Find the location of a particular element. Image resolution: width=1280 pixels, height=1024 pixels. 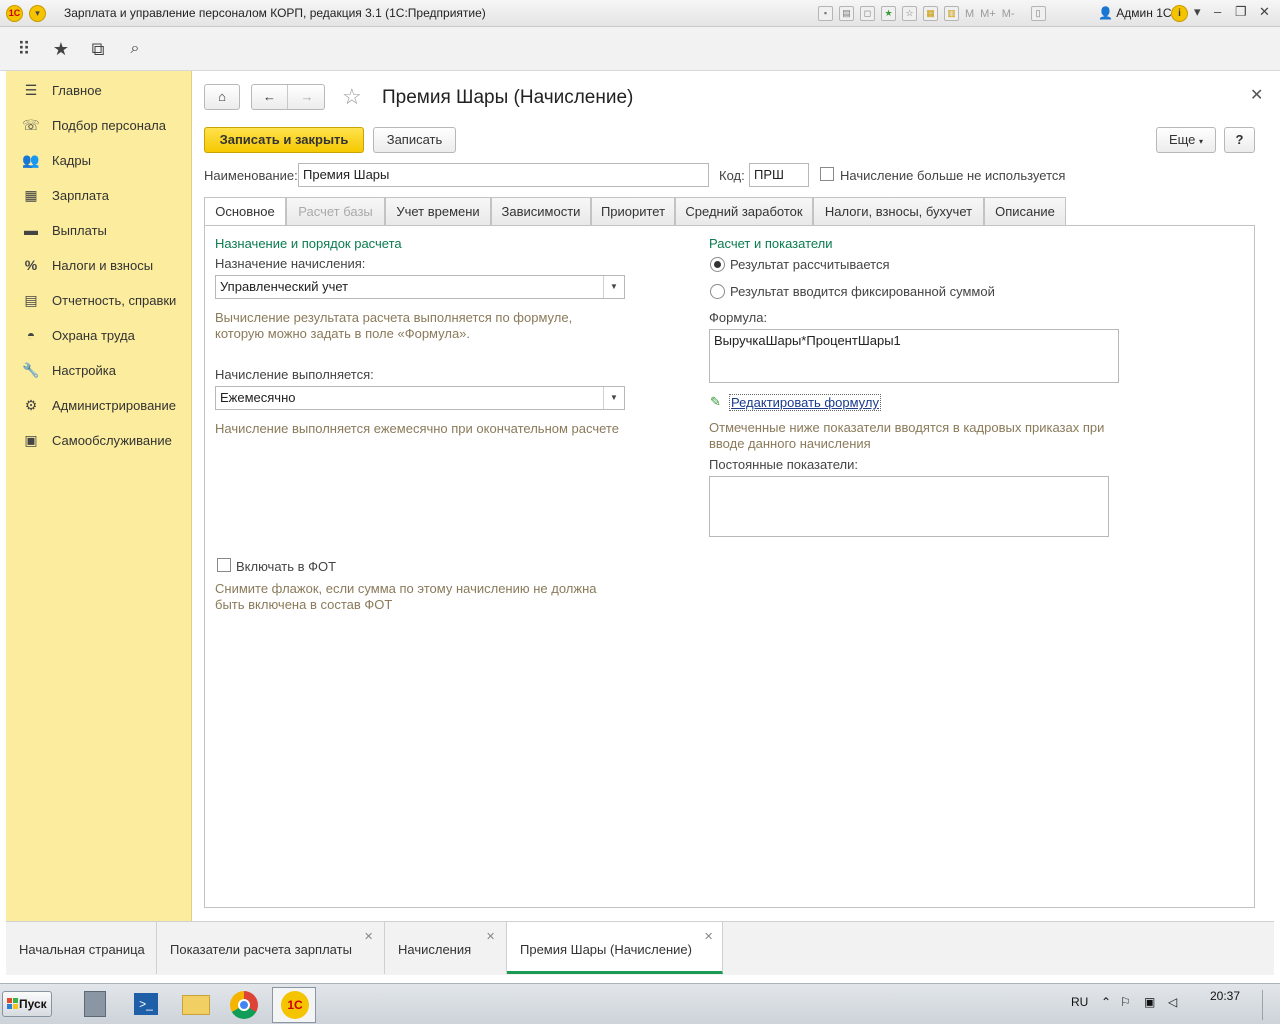

sidebar-item-label: Главное is located at coordinates (77, 90).